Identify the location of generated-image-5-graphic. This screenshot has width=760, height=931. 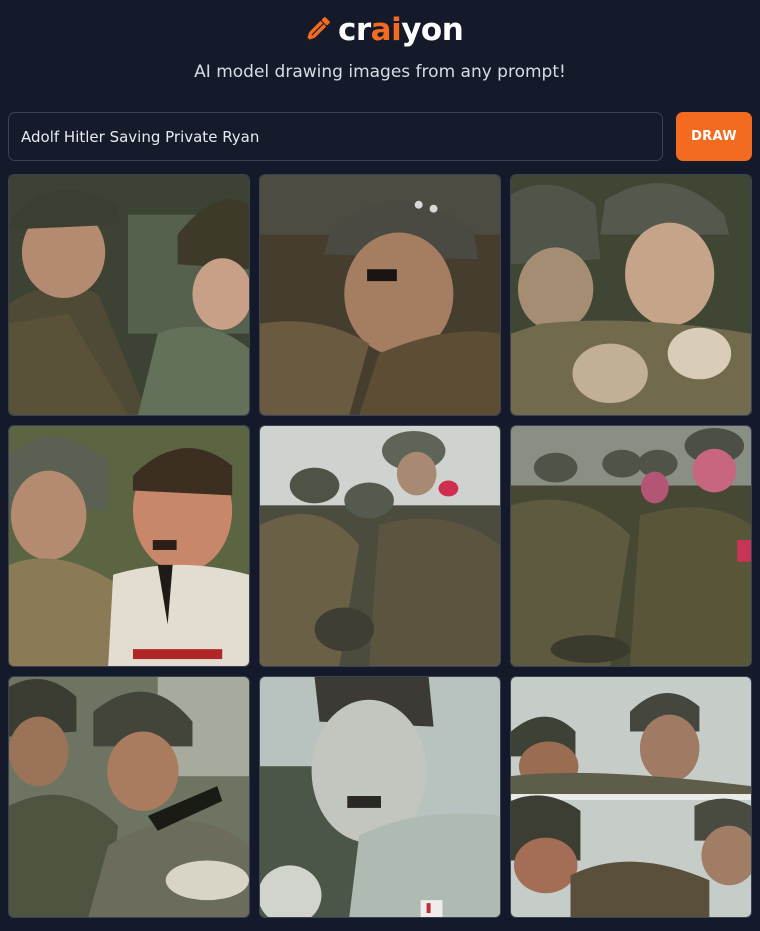
(380, 546).